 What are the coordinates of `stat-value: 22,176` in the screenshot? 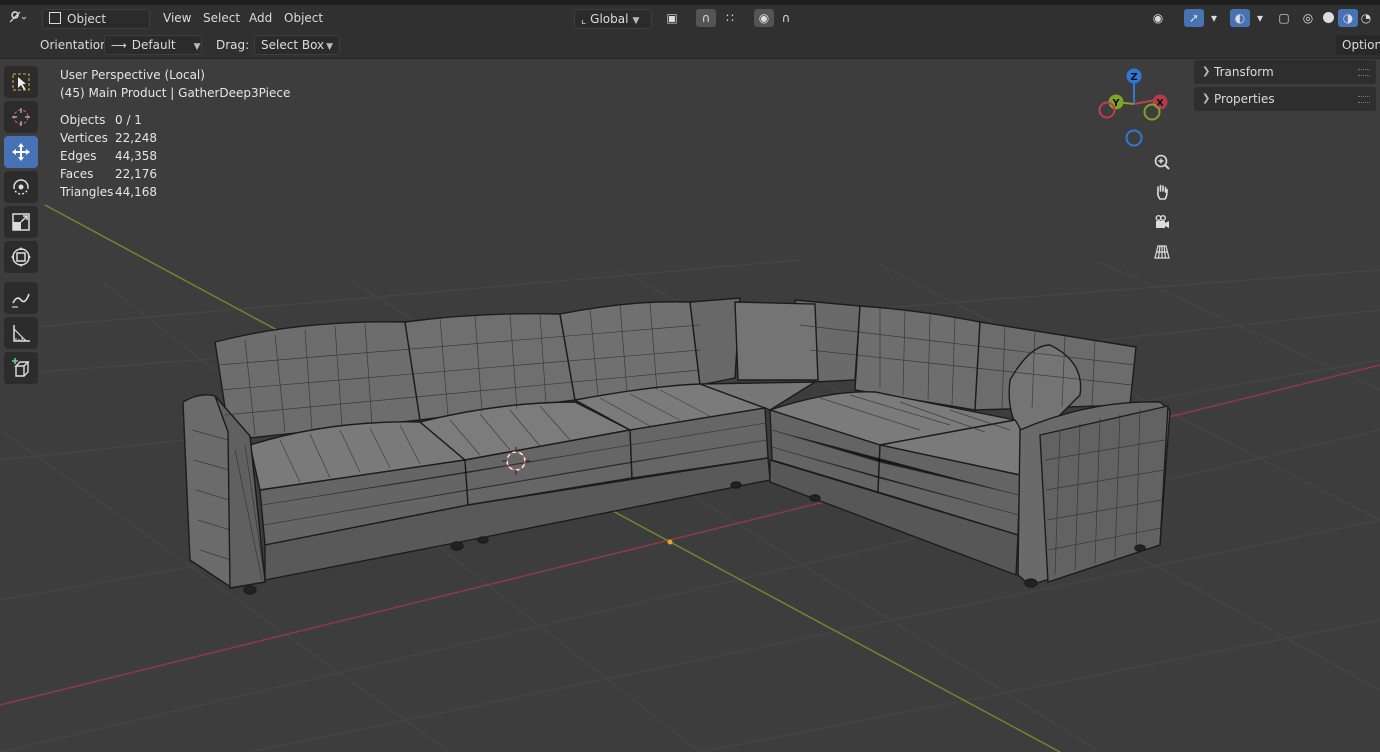 It's located at (136, 174).